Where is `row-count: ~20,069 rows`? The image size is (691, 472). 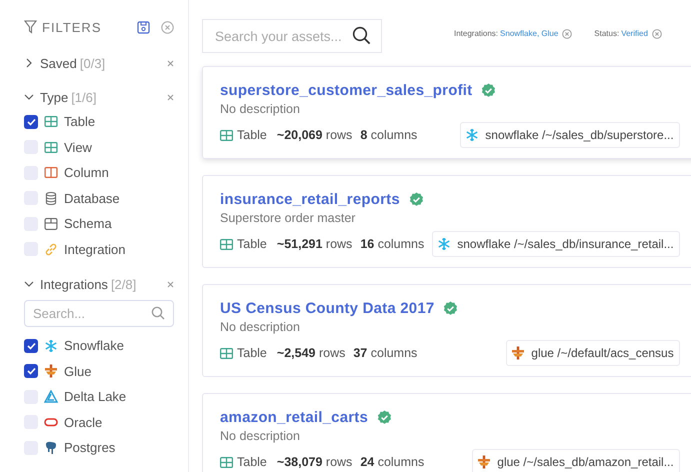
row-count: ~20,069 rows is located at coordinates (314, 135).